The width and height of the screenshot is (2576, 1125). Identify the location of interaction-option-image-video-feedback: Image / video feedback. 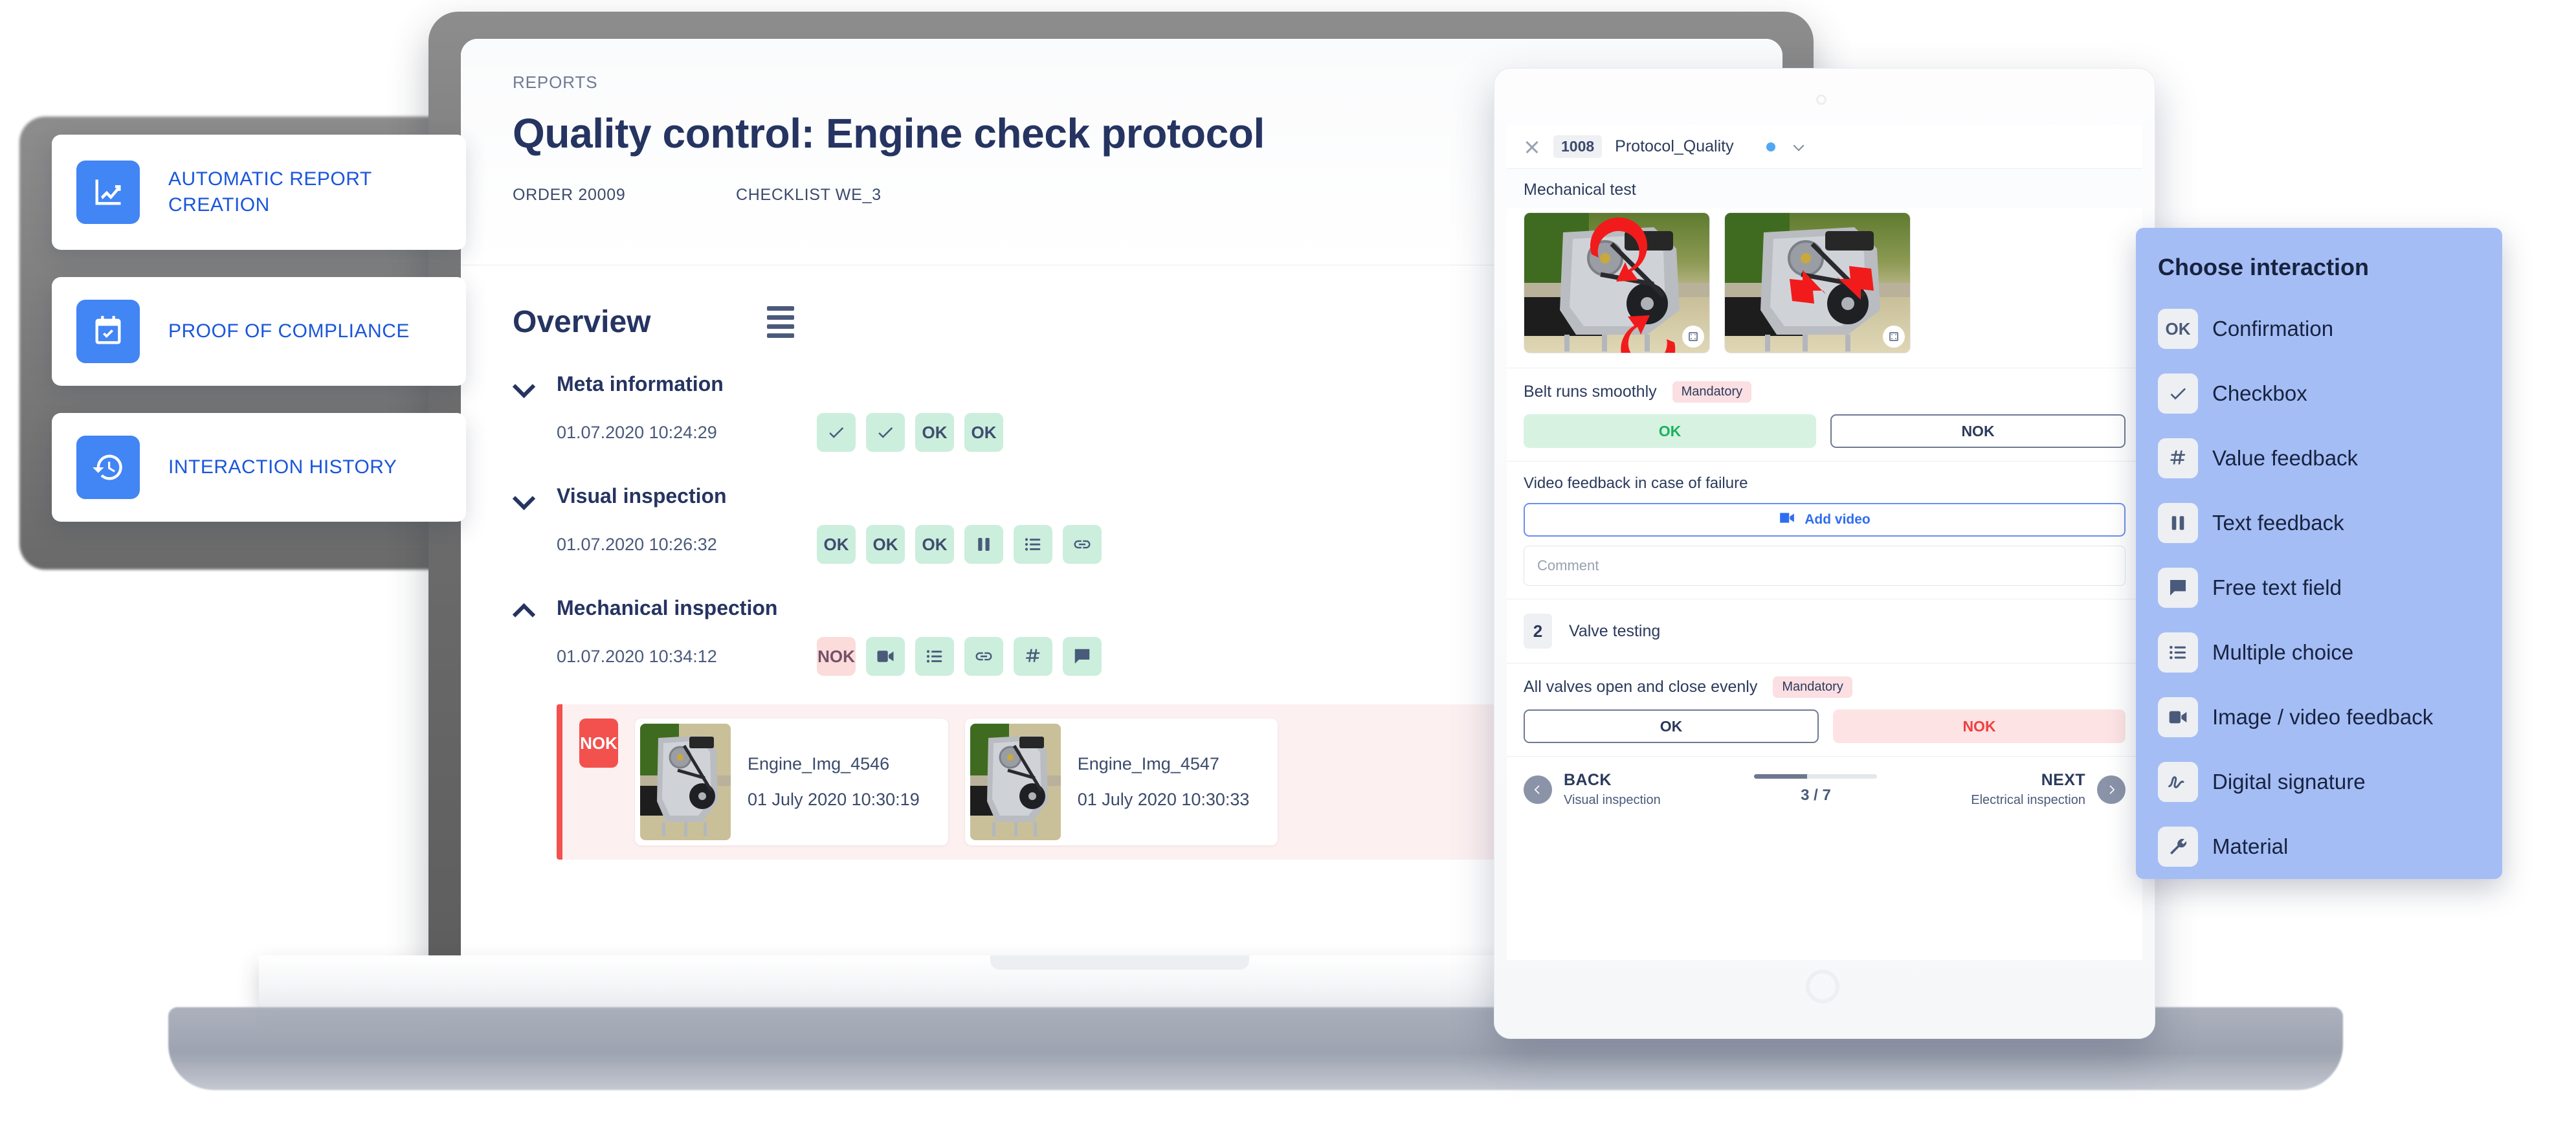
(2319, 718).